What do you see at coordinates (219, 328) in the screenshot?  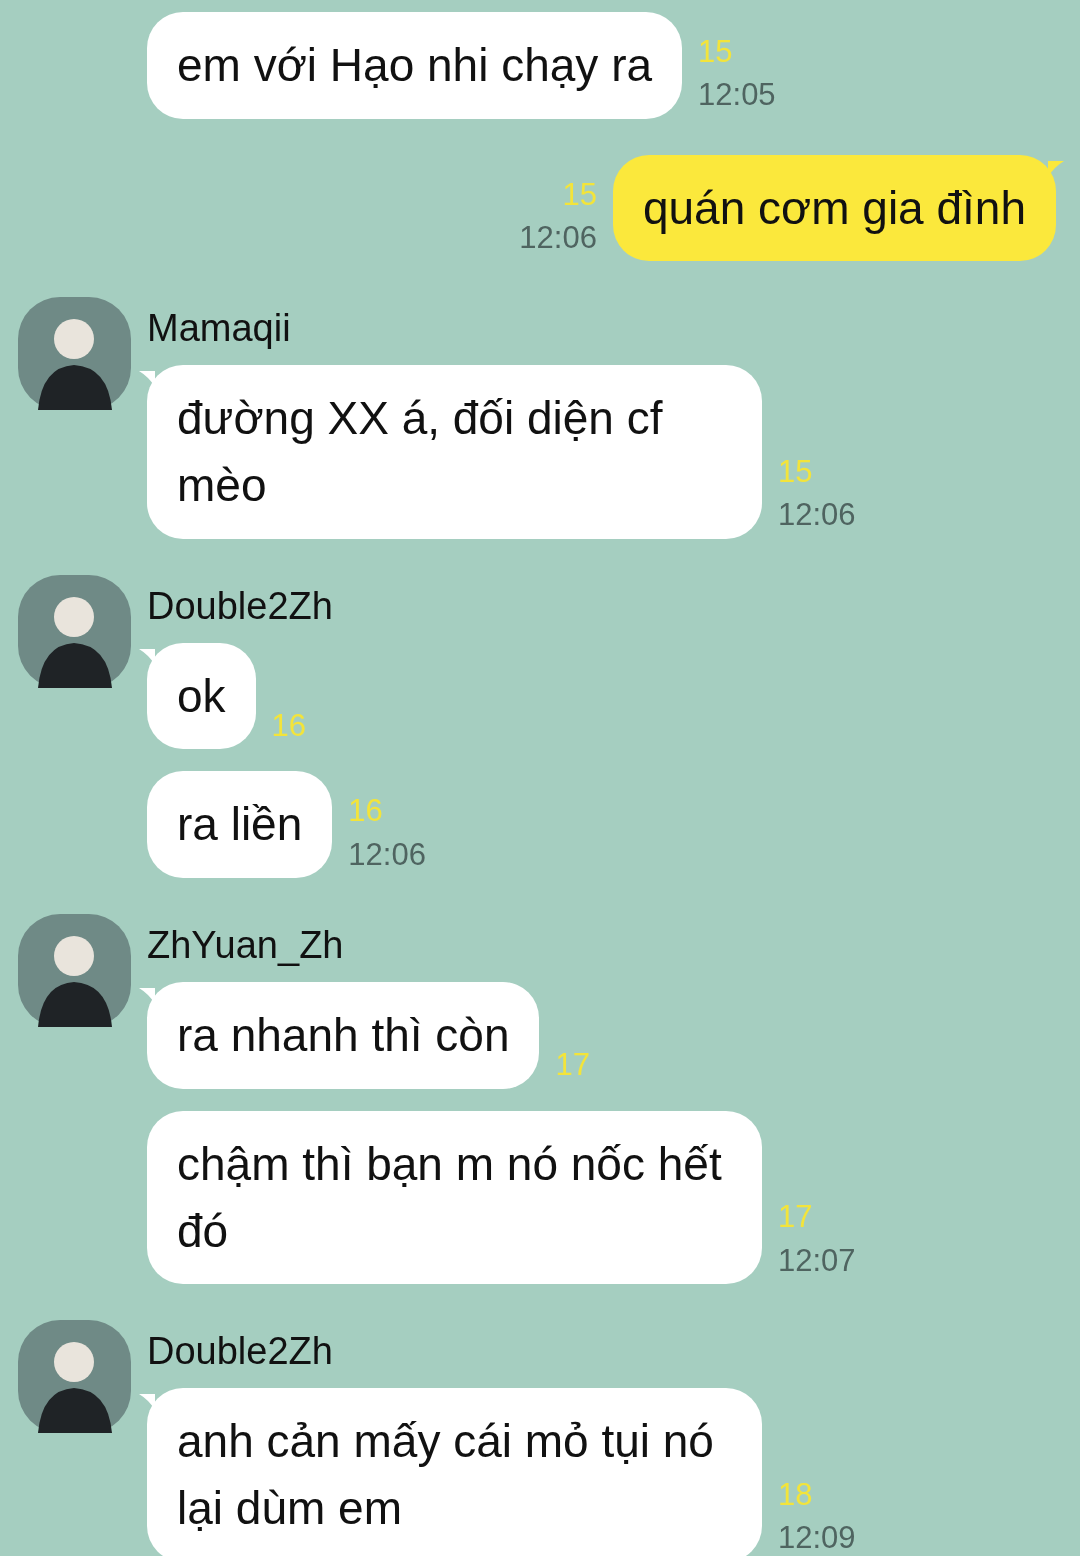 I see `sender-name: Mamaqii` at bounding box center [219, 328].